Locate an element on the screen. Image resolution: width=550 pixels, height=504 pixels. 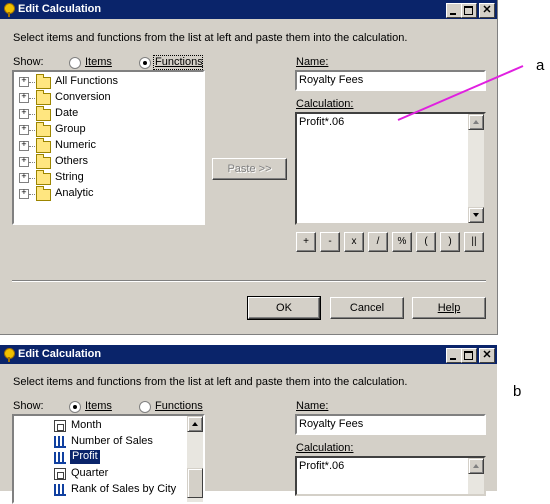
operator-plus-button: + is located at coordinates (306, 242).